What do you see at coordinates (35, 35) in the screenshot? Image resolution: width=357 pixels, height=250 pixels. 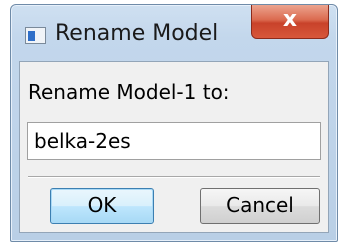 I see `window-app-icon` at bounding box center [35, 35].